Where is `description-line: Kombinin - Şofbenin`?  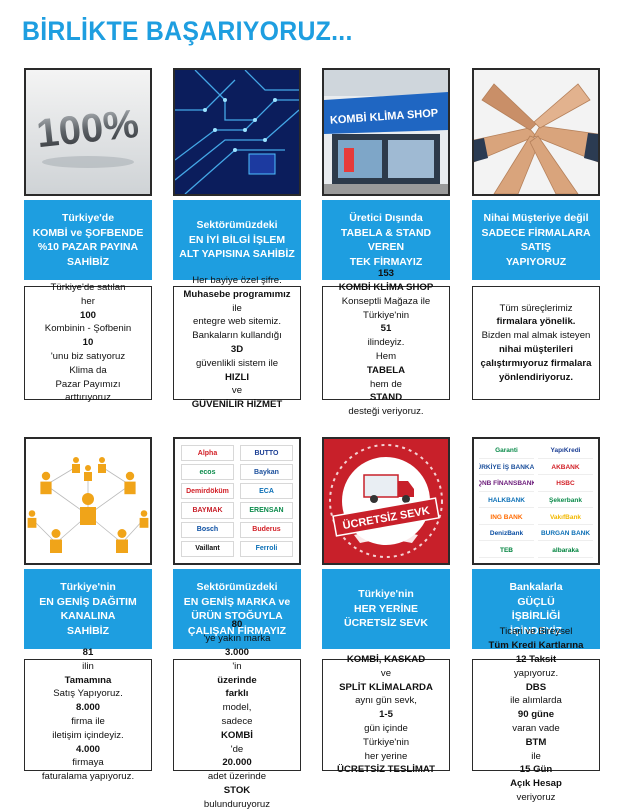 description-line: Kombinin - Şofbenin is located at coordinates (88, 329).